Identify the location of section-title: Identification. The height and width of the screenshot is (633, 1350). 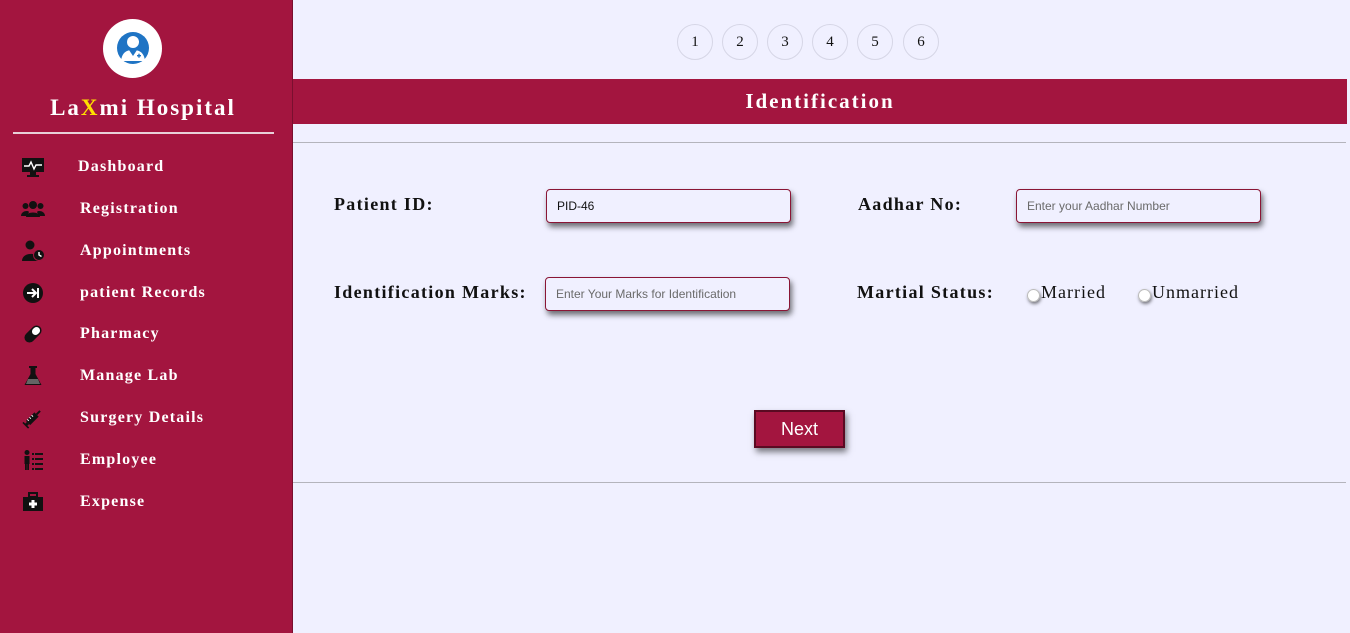
(820, 101).